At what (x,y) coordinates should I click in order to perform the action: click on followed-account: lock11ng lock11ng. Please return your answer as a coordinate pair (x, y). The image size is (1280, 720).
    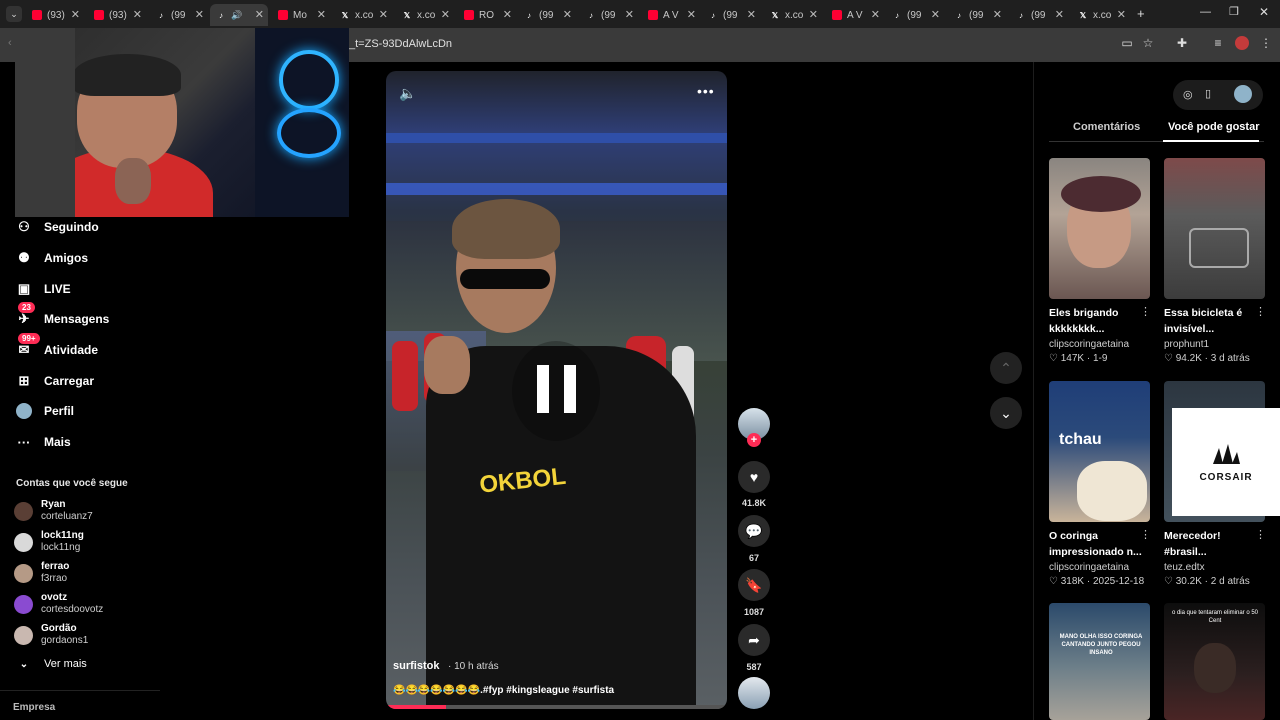
    Looking at the image, I should click on (49, 542).